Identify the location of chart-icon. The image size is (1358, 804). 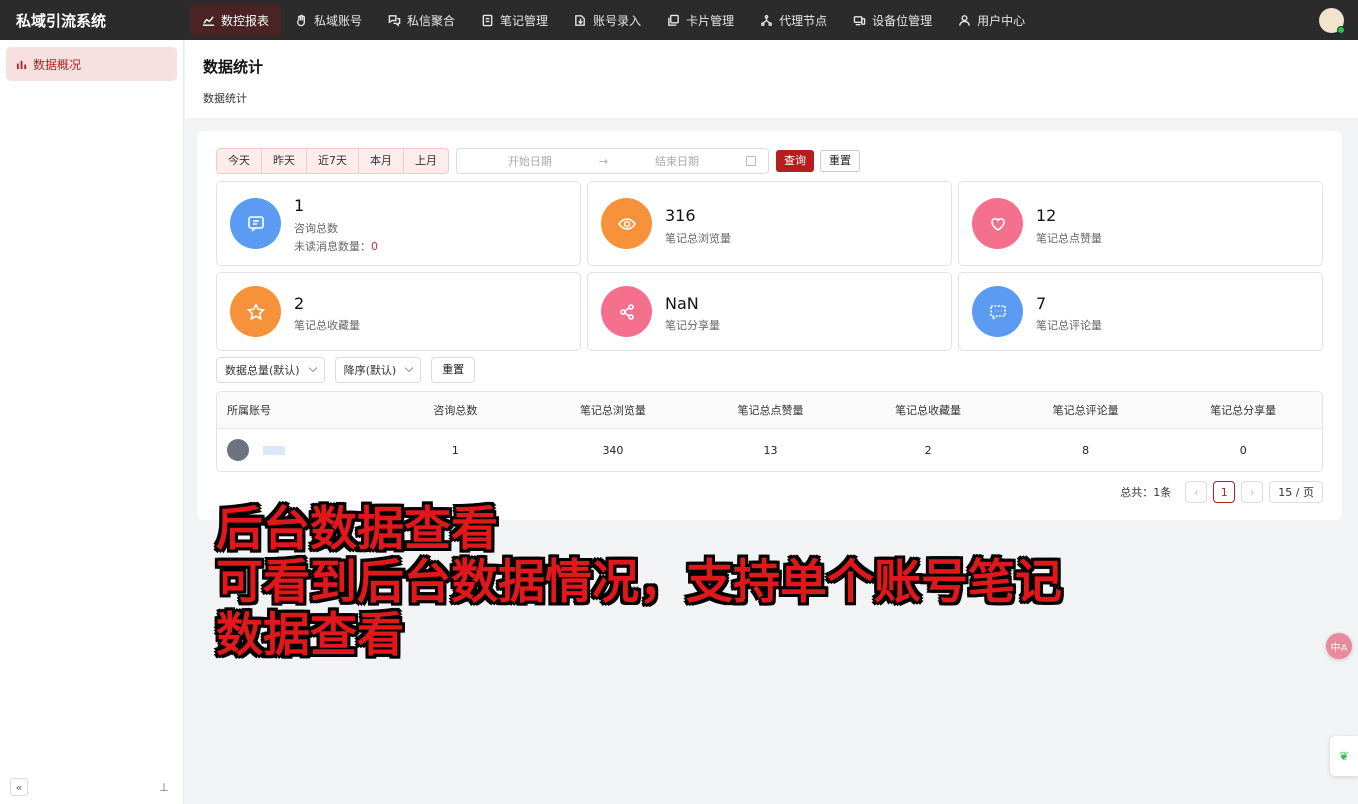
(208, 20).